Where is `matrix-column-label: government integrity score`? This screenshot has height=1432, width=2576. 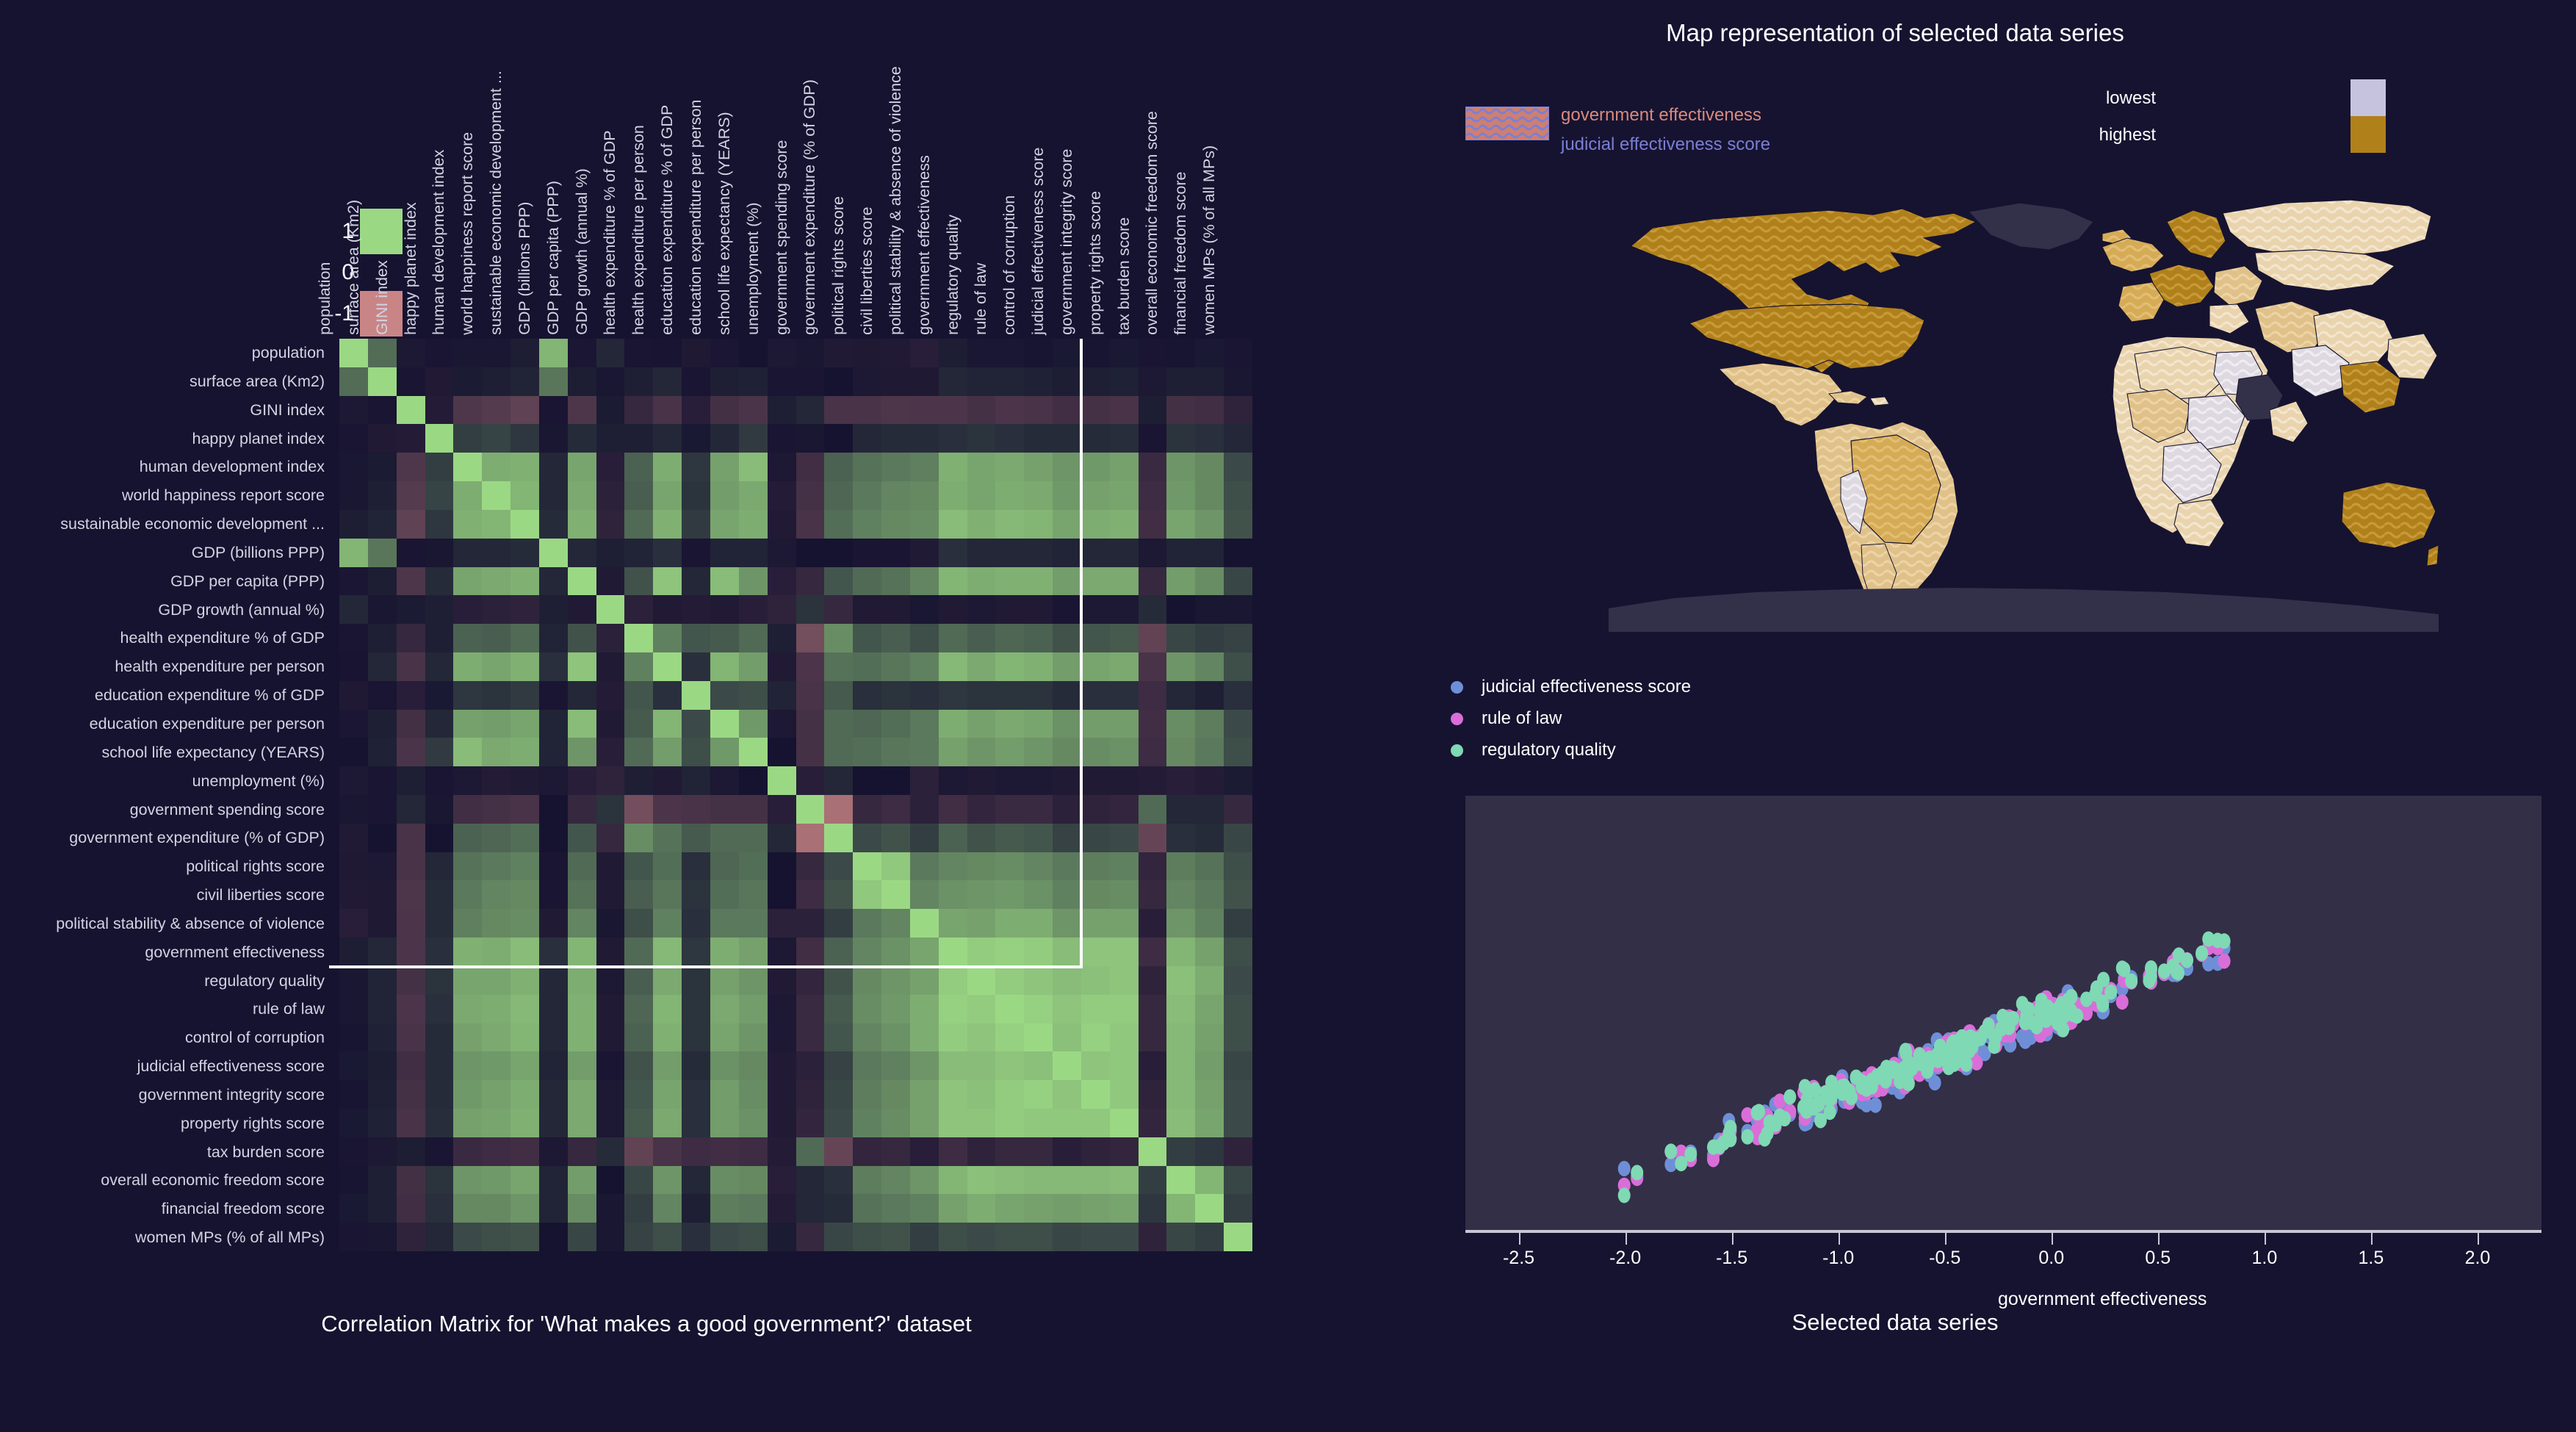 matrix-column-label: government integrity score is located at coordinates (1067, 173).